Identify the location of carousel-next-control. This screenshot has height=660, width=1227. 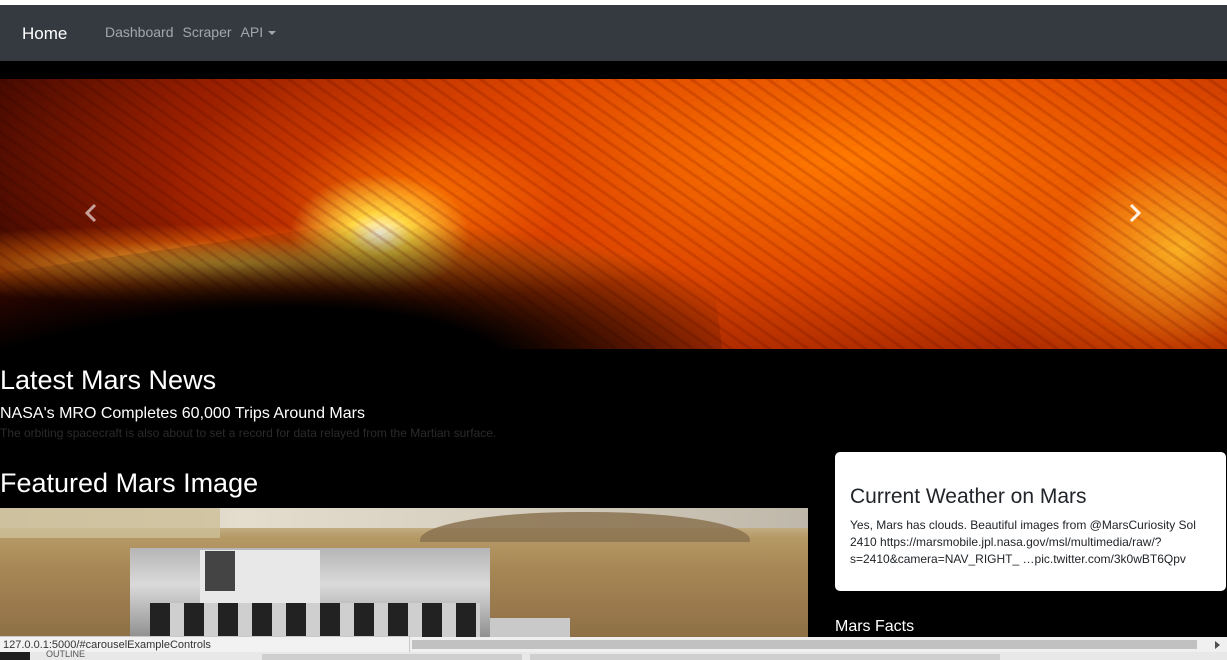
(1135, 214).